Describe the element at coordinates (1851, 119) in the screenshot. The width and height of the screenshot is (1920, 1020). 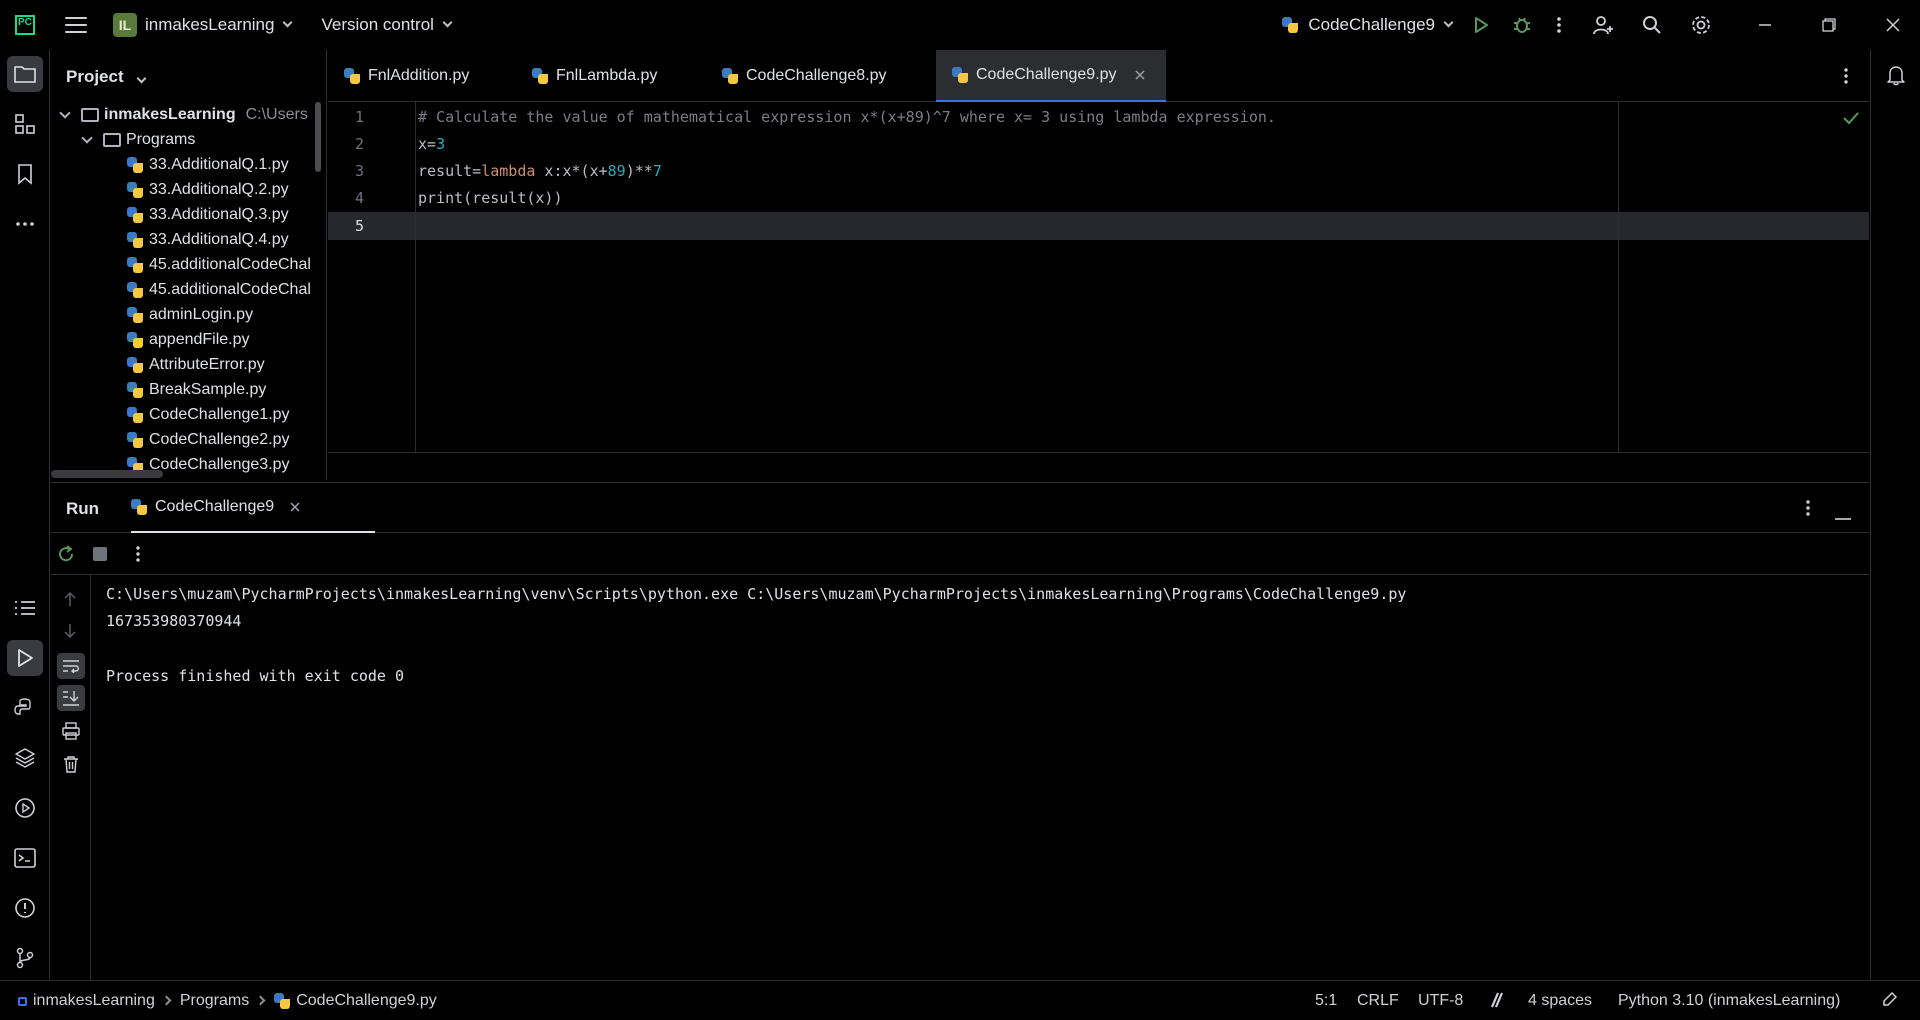
I see `inspection-ok-icon` at that location.